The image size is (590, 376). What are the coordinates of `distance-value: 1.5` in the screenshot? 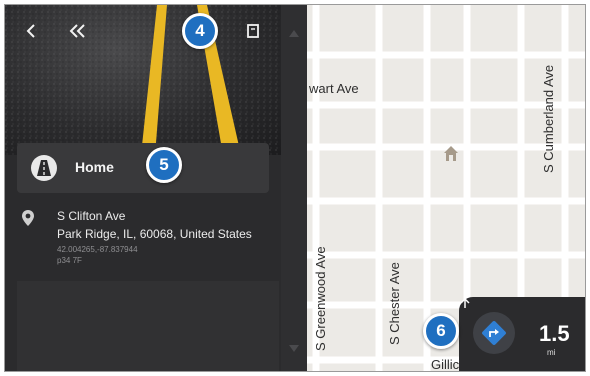 It's located at (554, 333).